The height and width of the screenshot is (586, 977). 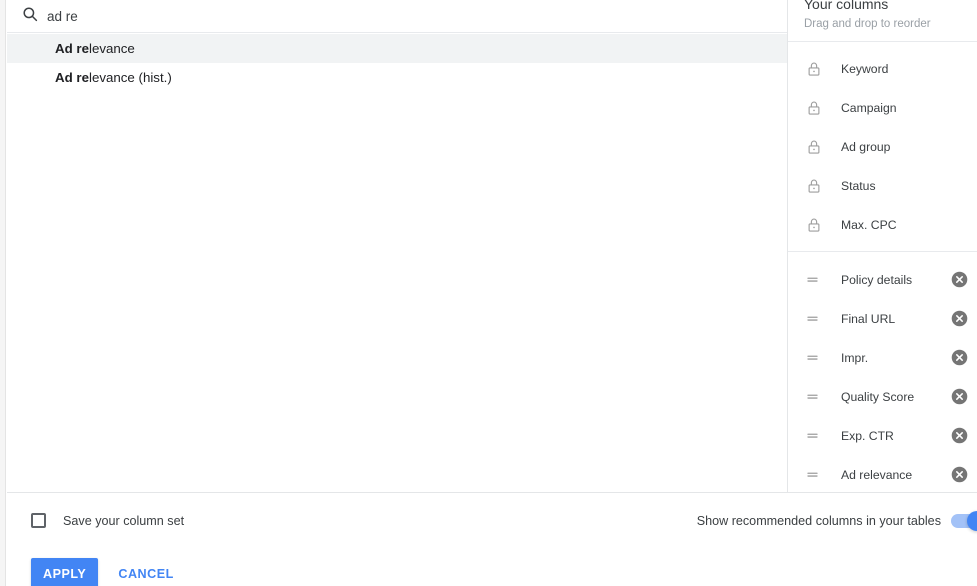 I want to click on save-column-set-label: Save your column set, so click(x=124, y=520).